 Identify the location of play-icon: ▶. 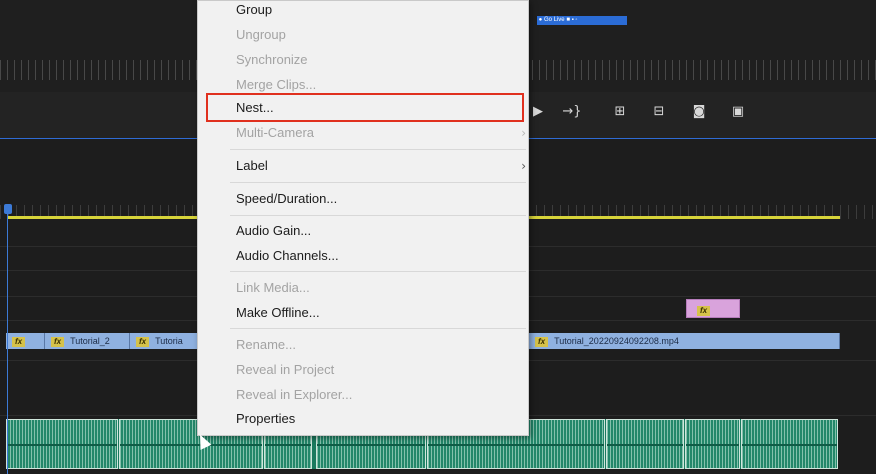
(538, 112).